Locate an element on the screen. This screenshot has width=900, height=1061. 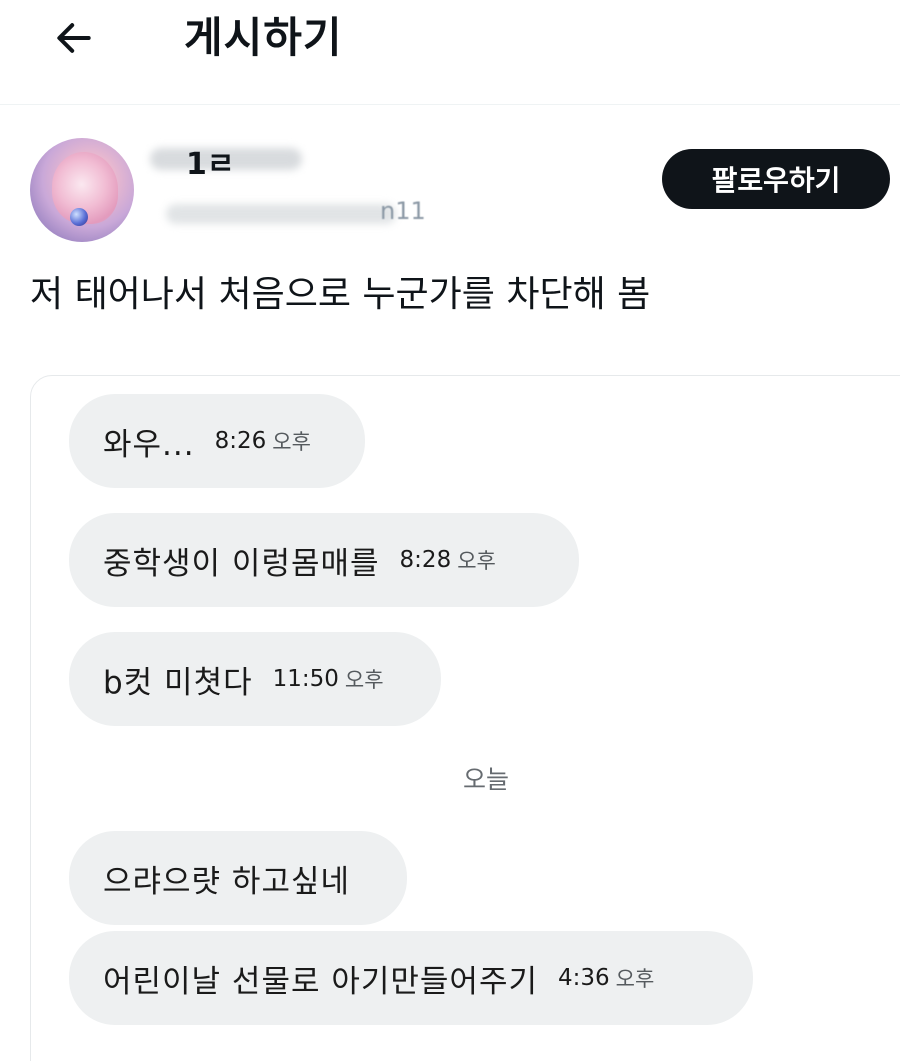
message-text: b컷 미쳣다 is located at coordinates (178, 682).